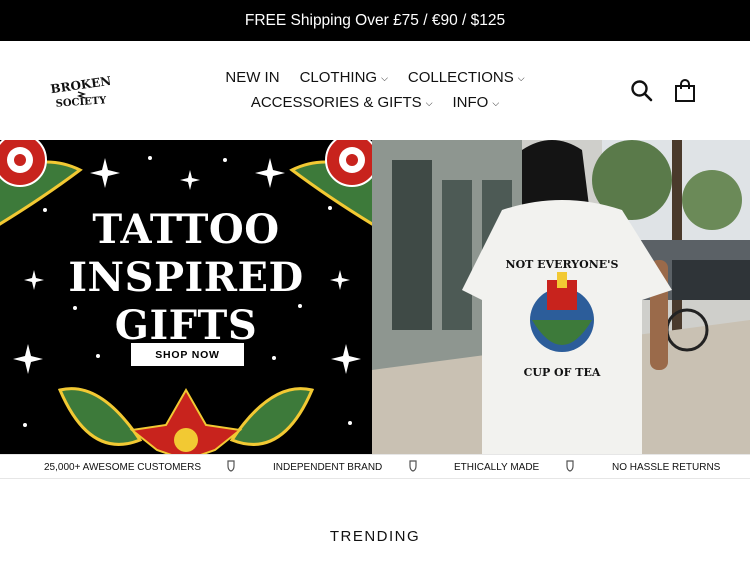 The image size is (750, 563). I want to click on poinsettia-bottom, so click(186, 420).